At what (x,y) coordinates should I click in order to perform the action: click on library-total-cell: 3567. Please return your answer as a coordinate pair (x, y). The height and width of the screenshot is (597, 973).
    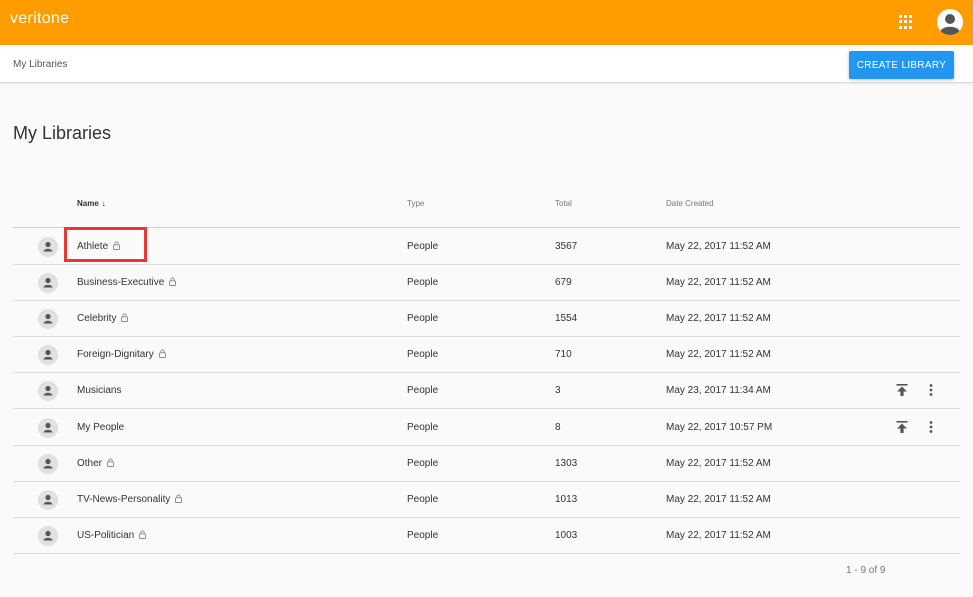
    Looking at the image, I should click on (566, 246).